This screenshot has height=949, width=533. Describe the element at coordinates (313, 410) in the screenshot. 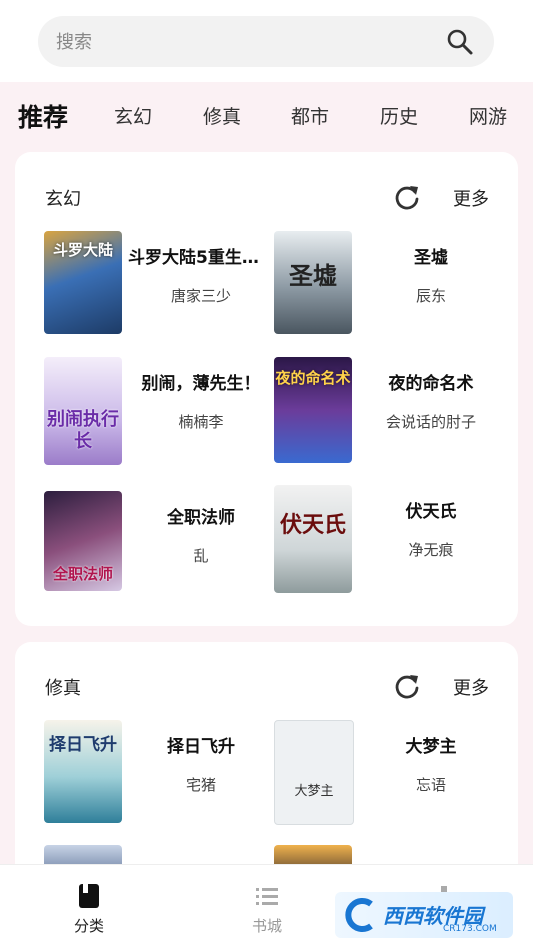

I see `book-cover: 夜的命名术` at that location.